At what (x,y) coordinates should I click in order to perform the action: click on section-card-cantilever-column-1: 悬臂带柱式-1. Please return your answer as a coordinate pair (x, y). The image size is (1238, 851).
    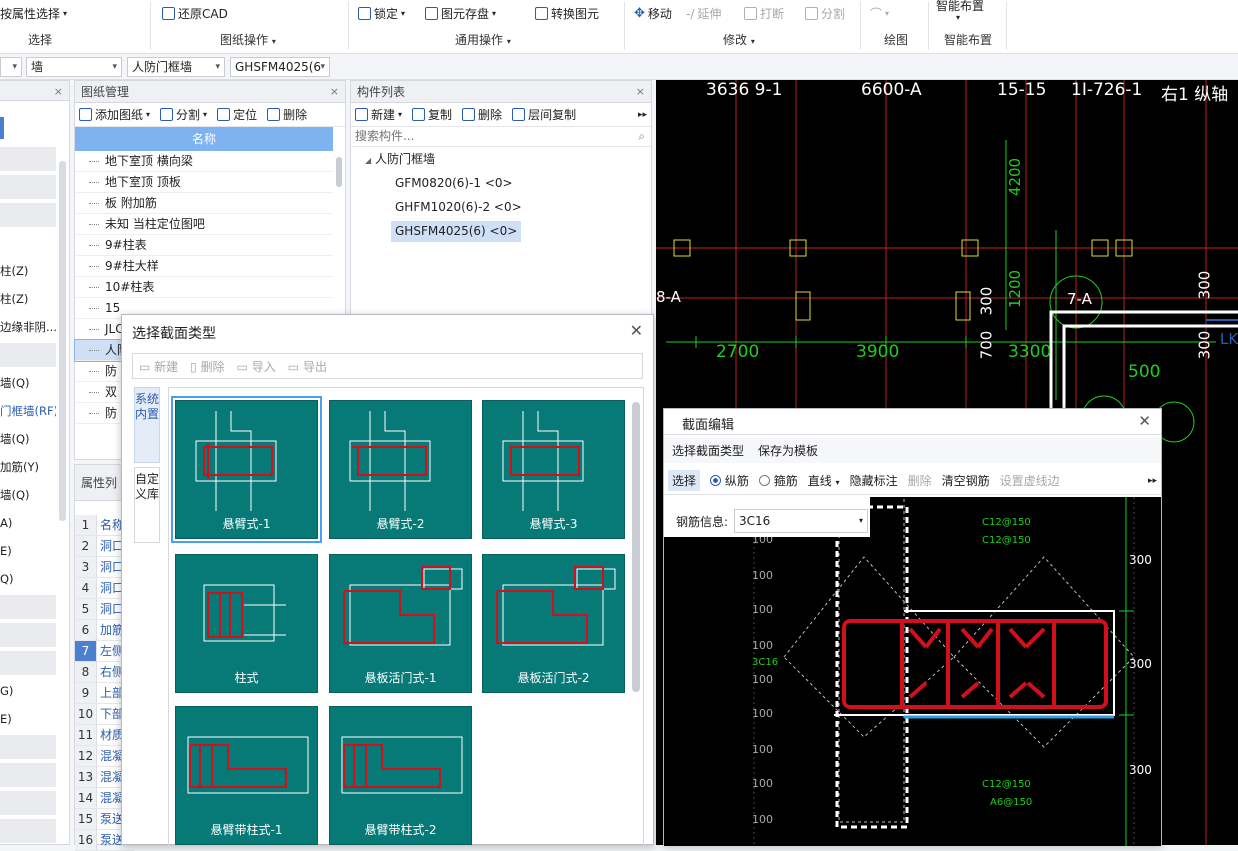
    Looking at the image, I should click on (246, 775).